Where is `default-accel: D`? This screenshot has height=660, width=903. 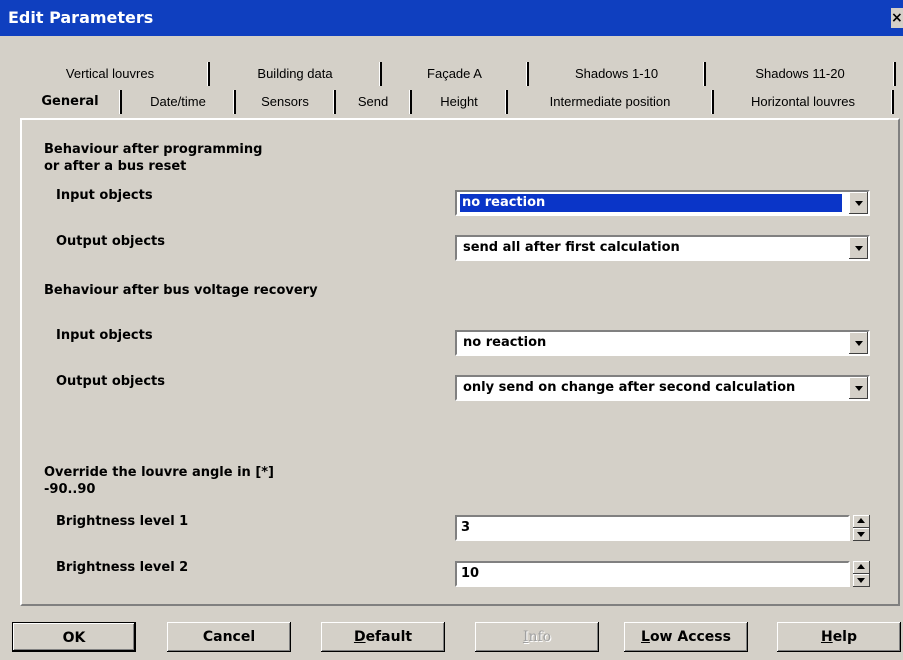 default-accel: D is located at coordinates (359, 637).